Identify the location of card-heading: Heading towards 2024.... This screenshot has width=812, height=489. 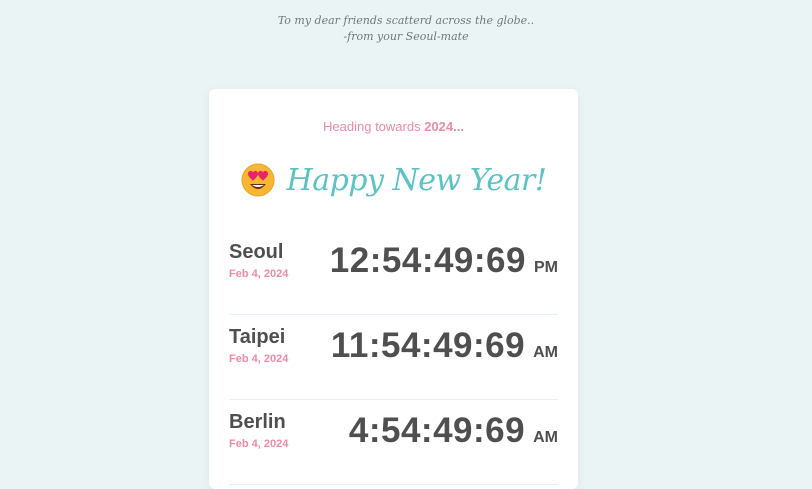
(393, 126).